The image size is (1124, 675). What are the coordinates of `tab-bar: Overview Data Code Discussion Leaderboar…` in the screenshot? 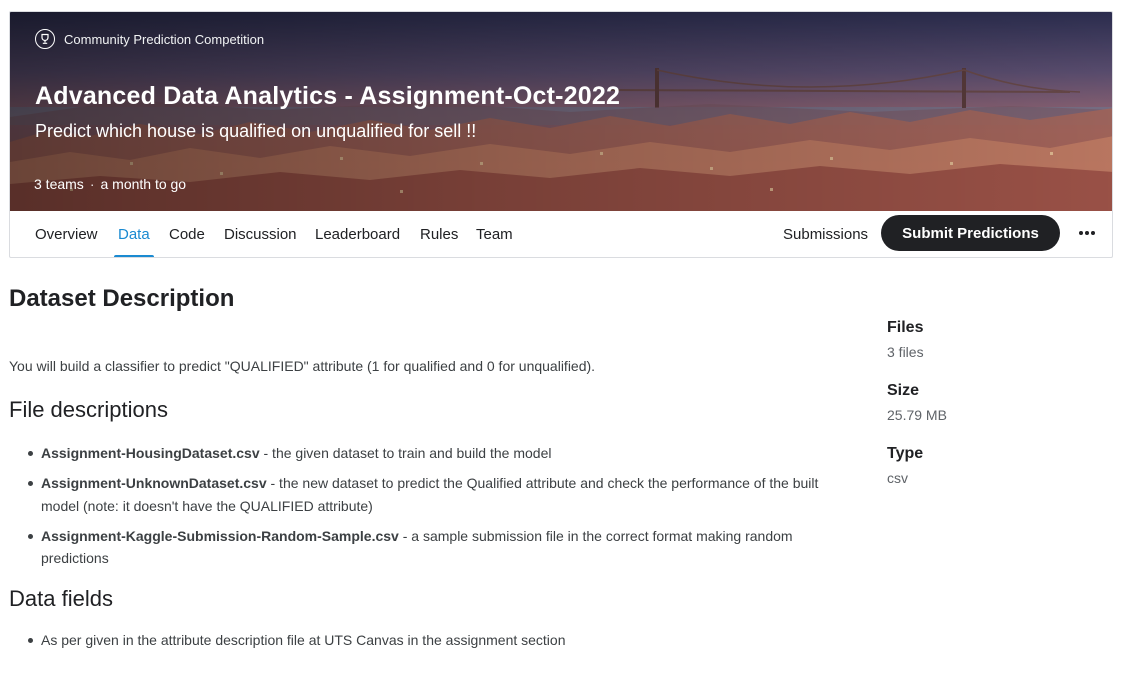 It's located at (561, 234).